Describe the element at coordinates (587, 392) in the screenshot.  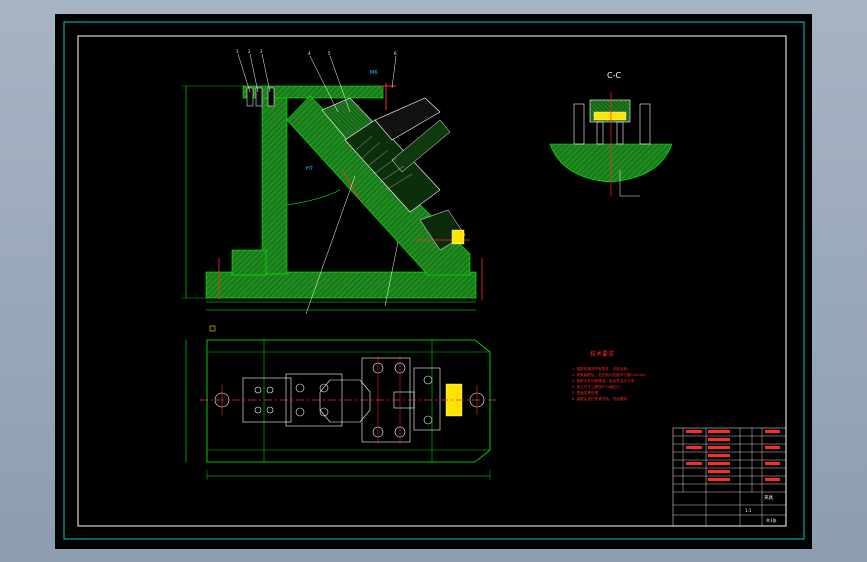
I see `tech-req-5: 5. 表面发黑处理。` at that location.